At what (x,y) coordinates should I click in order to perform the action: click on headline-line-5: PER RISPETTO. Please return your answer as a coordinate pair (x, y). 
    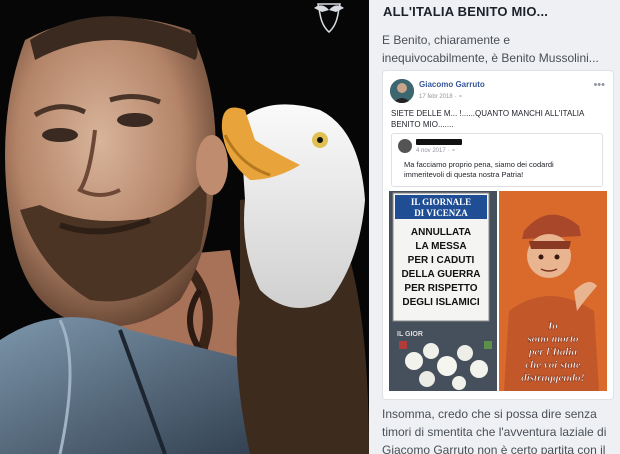
    Looking at the image, I should click on (440, 288).